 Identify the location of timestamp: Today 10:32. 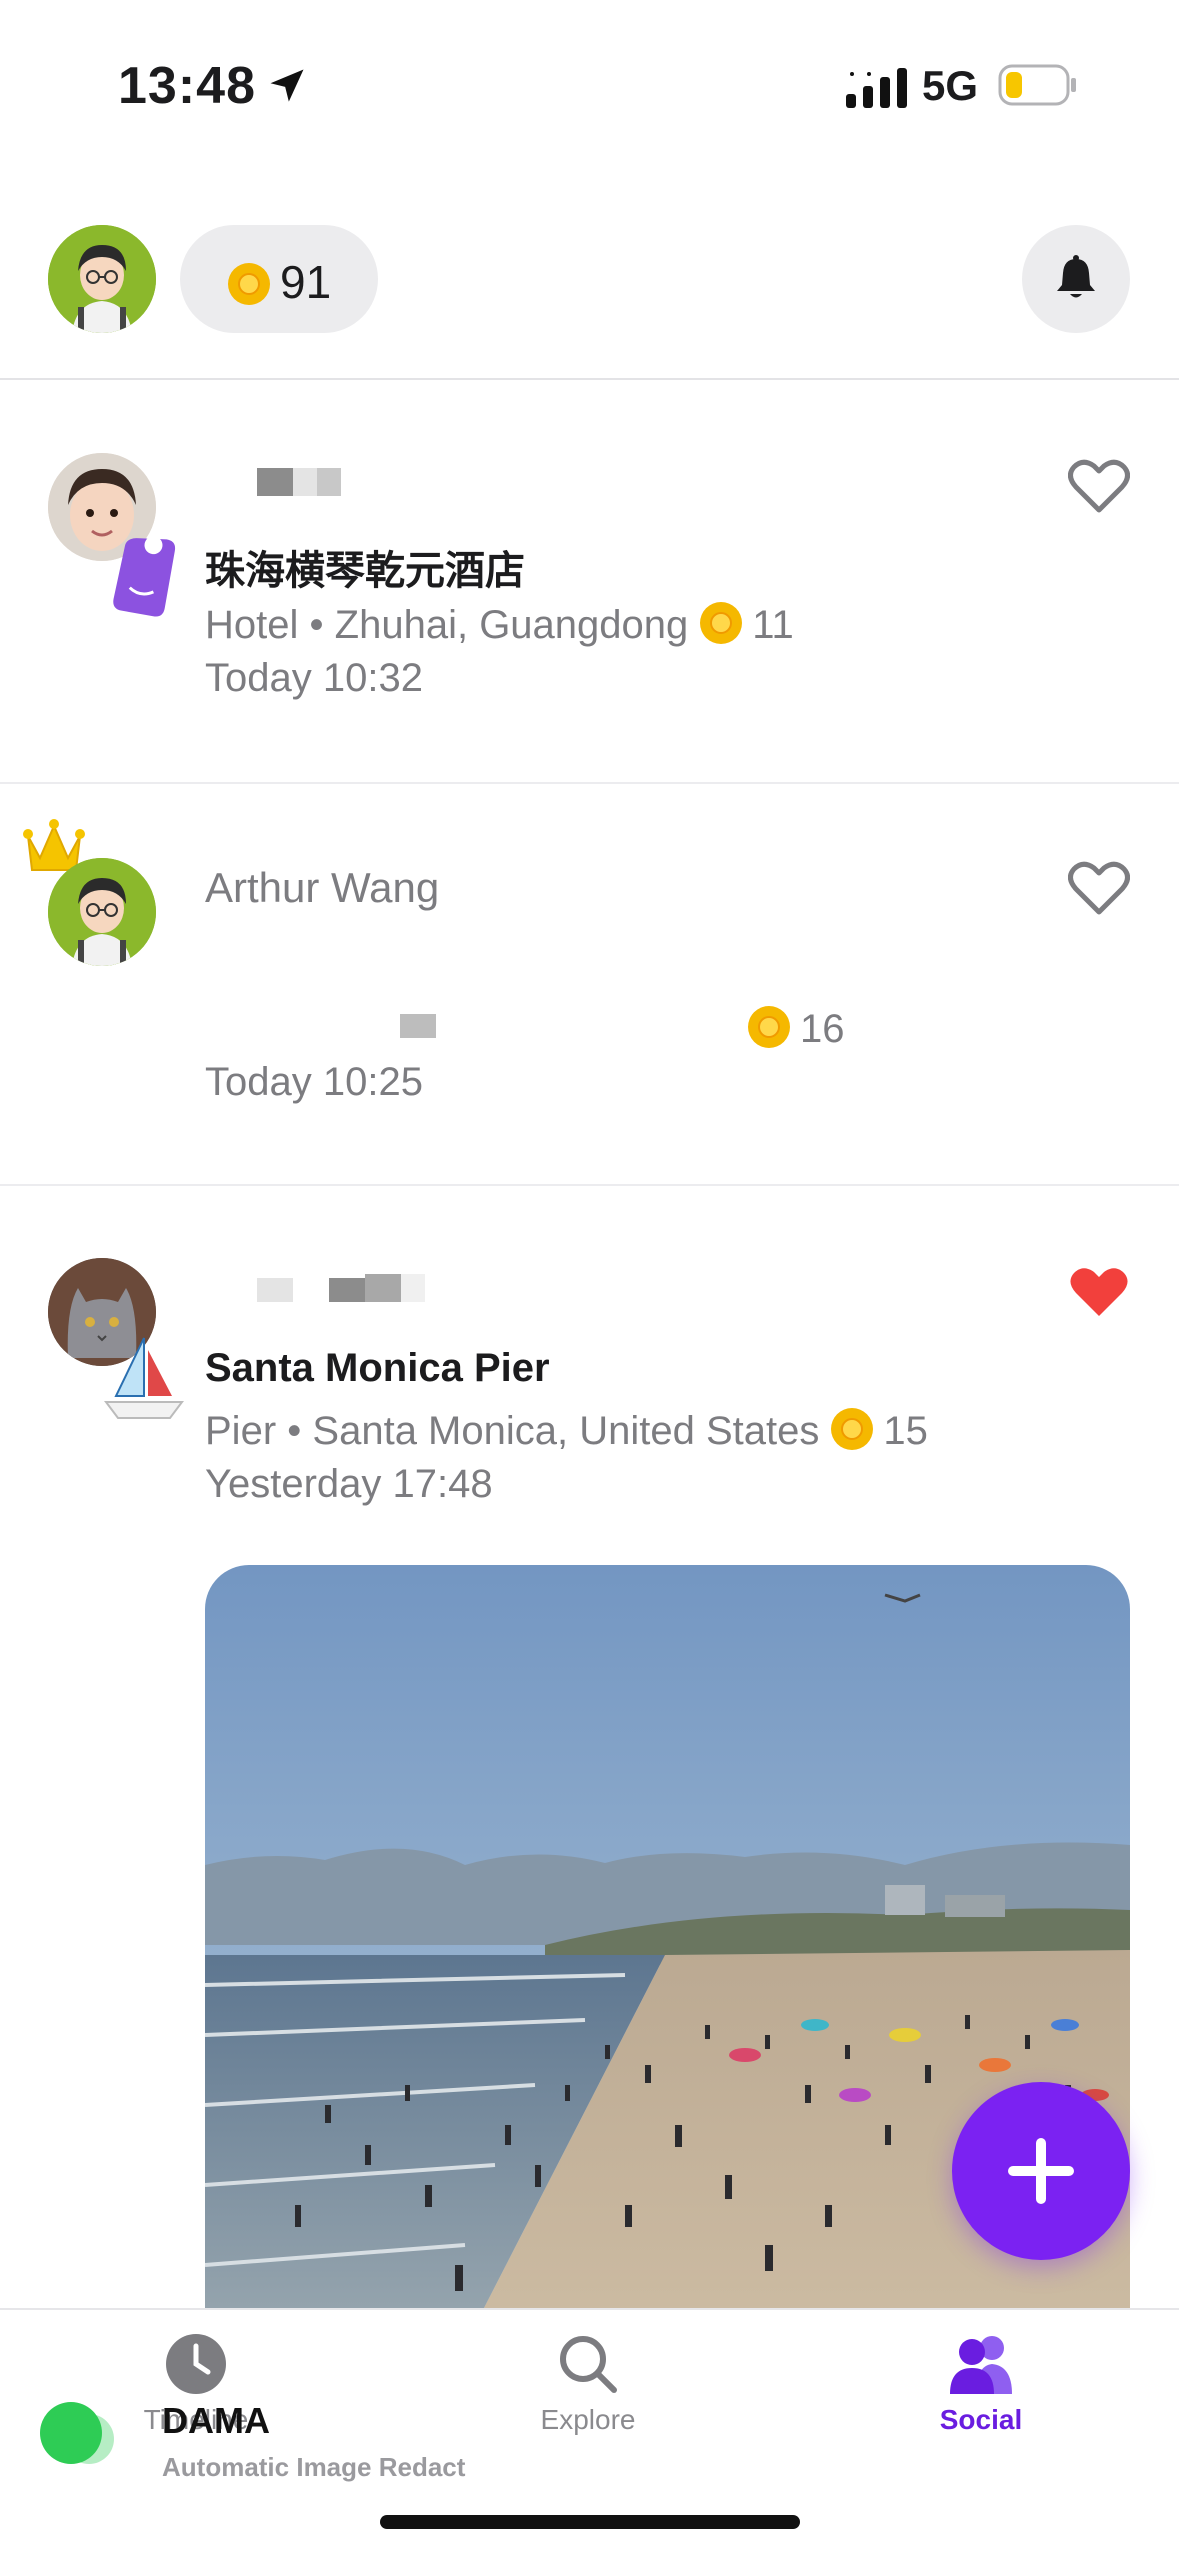
(314, 678).